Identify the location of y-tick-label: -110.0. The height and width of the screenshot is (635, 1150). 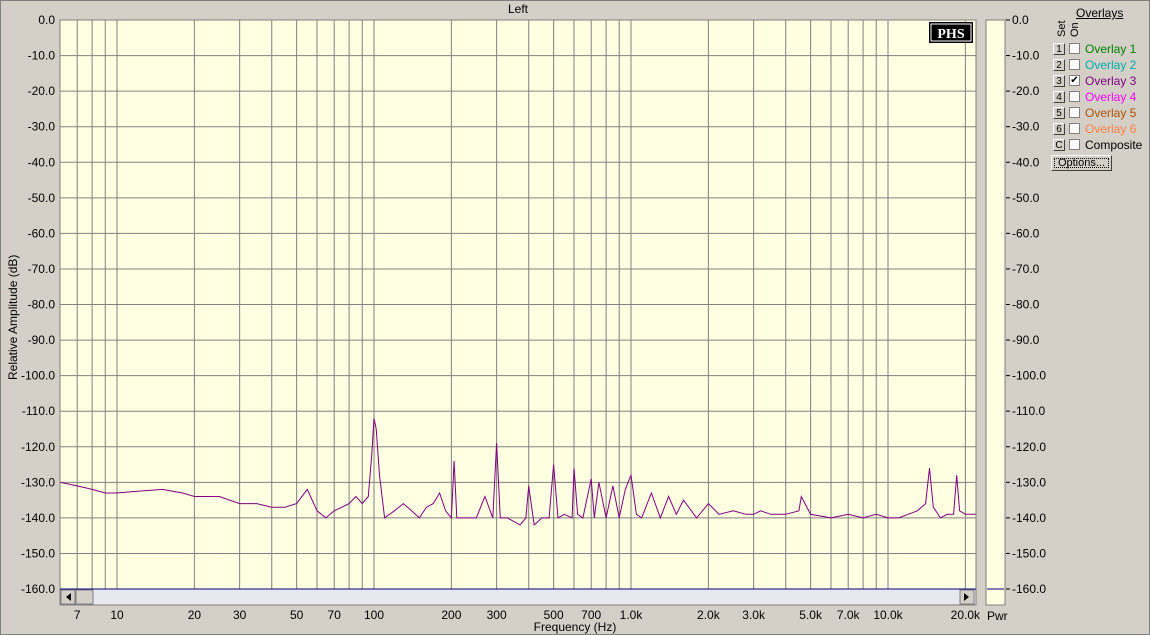
(38, 411).